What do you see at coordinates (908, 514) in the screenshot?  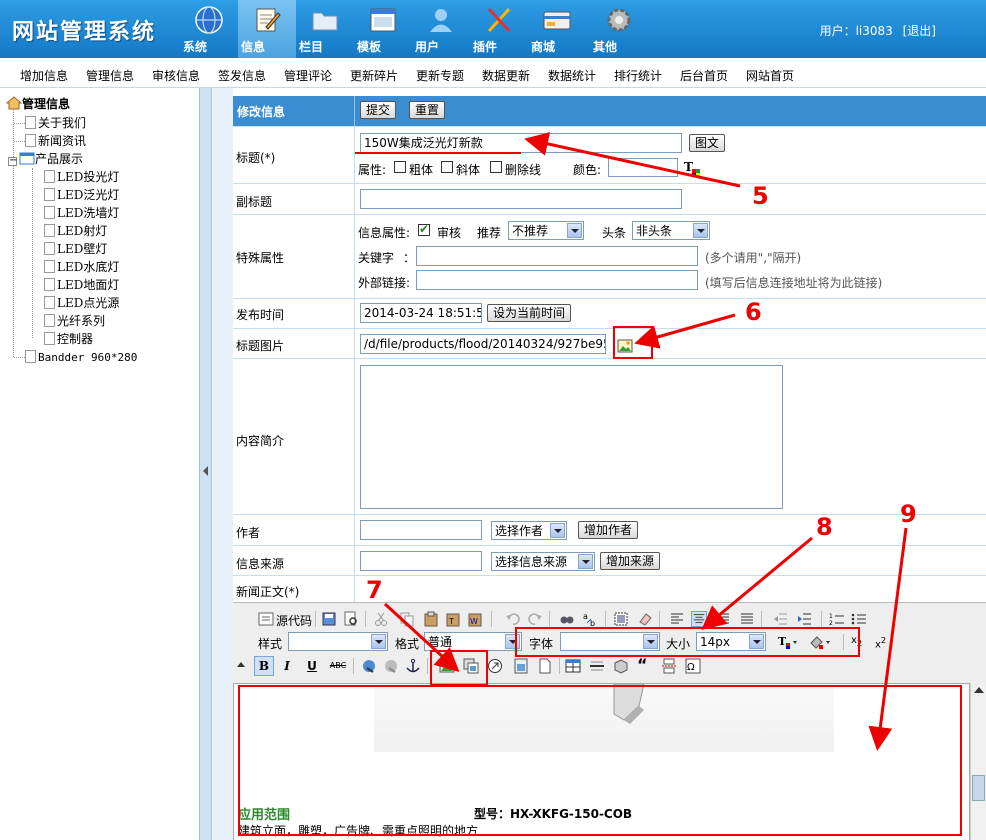 I see `annotation-9: 9` at bounding box center [908, 514].